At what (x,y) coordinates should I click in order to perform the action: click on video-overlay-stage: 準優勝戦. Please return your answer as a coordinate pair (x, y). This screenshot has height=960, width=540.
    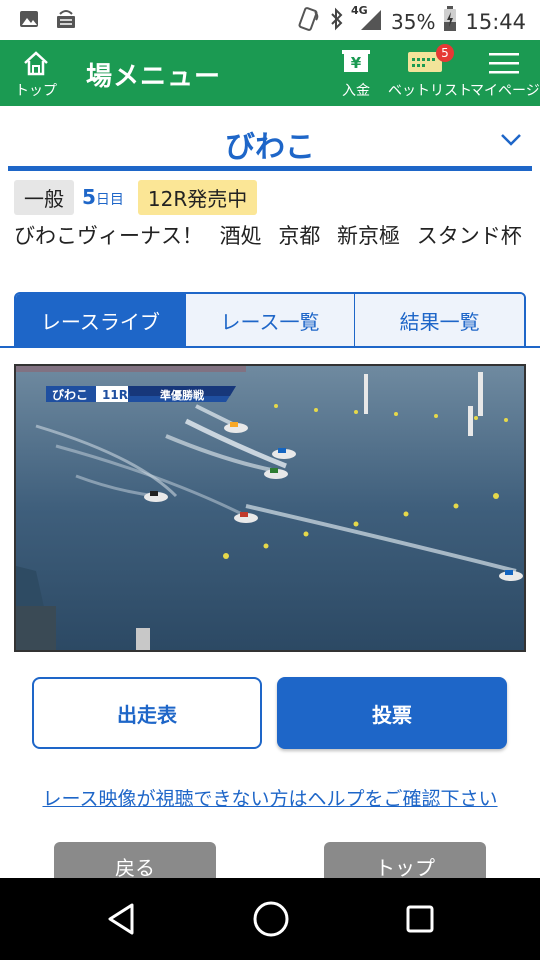
    Looking at the image, I should click on (182, 395).